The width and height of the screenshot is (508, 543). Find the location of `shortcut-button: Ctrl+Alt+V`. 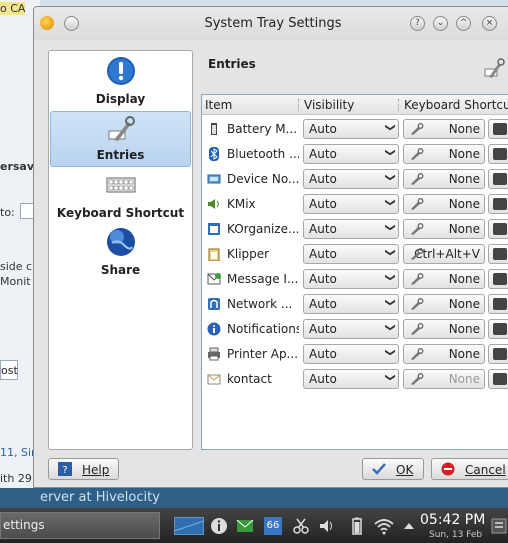

shortcut-button: Ctrl+Alt+V is located at coordinates (444, 254).